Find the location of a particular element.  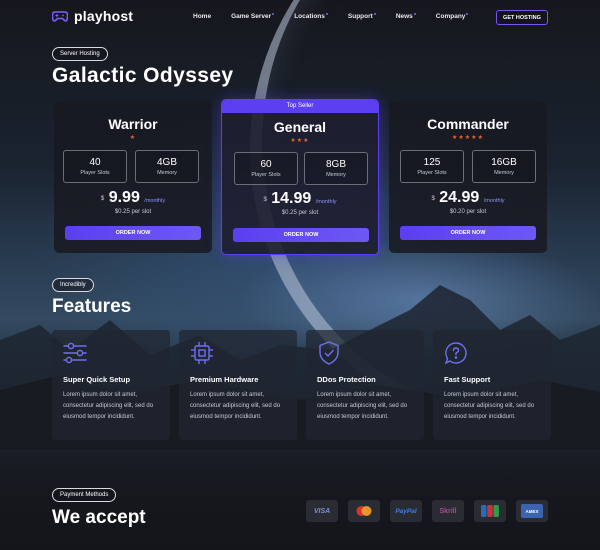

plan-stars: ★ is located at coordinates (133, 138).